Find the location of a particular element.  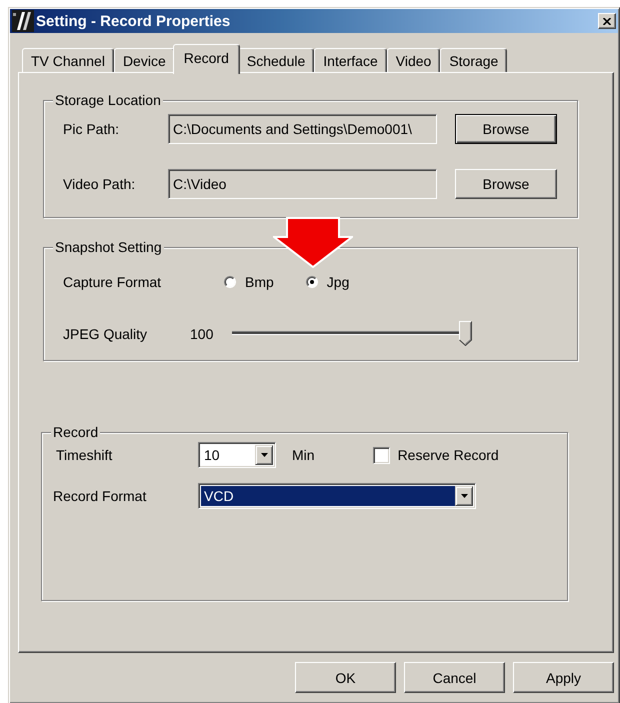

tab: Device is located at coordinates (144, 60).